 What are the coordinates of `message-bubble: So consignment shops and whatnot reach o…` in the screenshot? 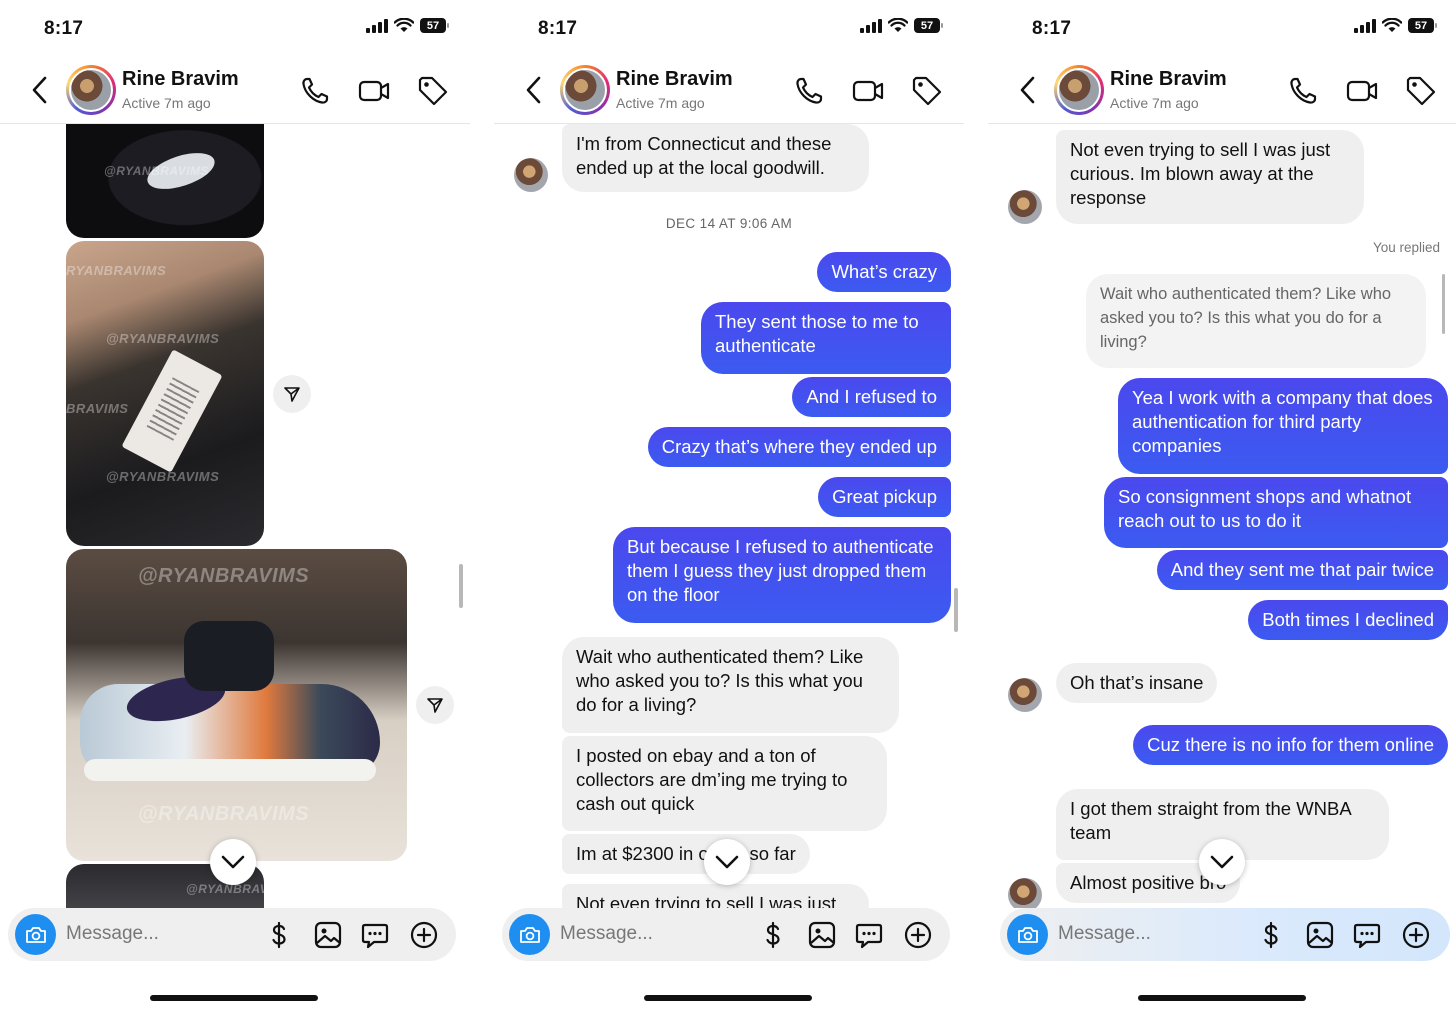 It's located at (1276, 512).